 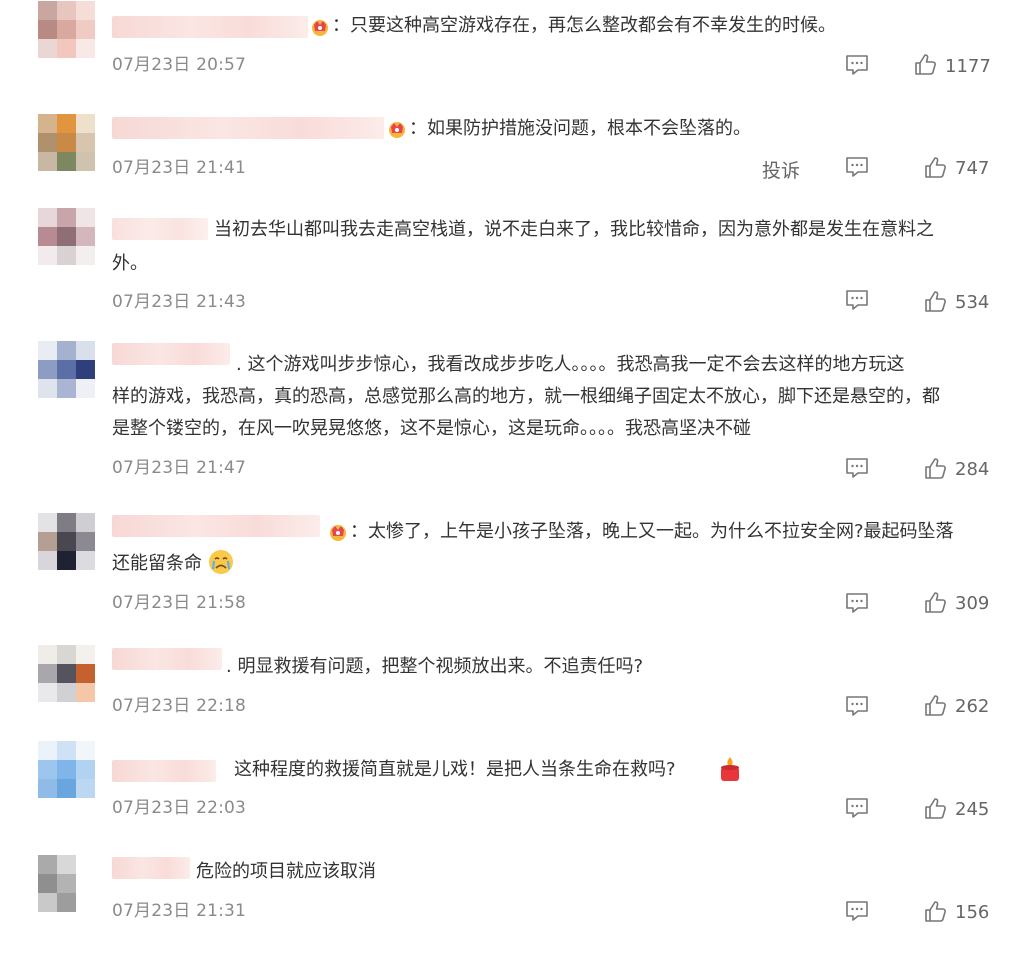 What do you see at coordinates (570, 364) in the screenshot?
I see `comment-text: . 这个游戏叫步步惊心，我看改成步步吃人。。。。我恐高我一定不会去这样的地方玩这` at bounding box center [570, 364].